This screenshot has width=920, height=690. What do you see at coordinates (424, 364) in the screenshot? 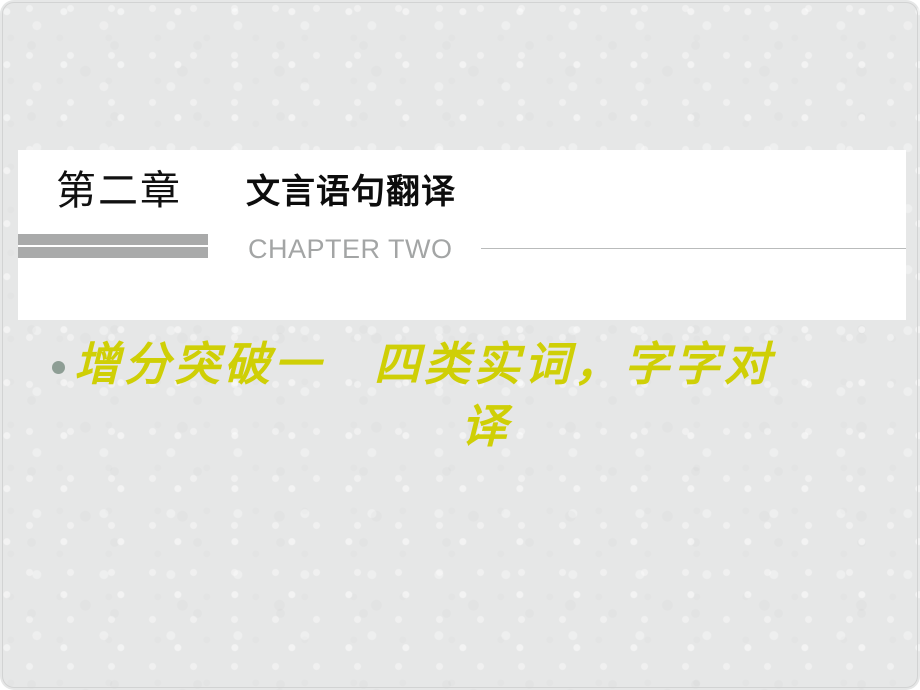
I see `headline-text-line-one: 增分突破一 四类实词，字字对` at bounding box center [424, 364].